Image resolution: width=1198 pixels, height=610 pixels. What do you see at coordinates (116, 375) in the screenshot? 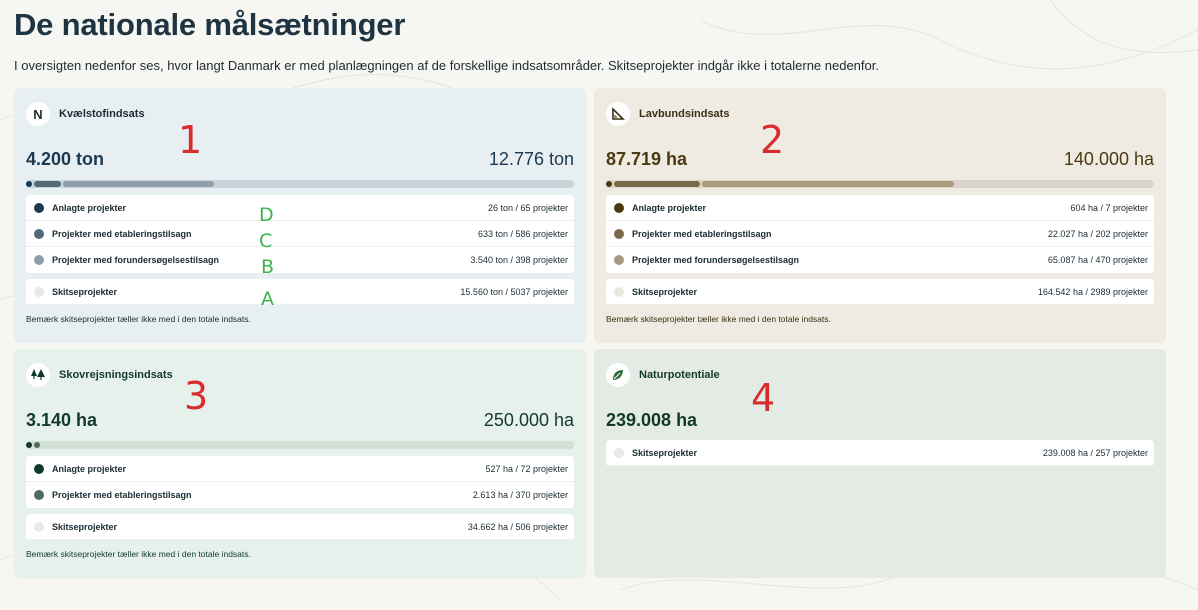
I see `card-title: Skovrejsningsindsats` at bounding box center [116, 375].